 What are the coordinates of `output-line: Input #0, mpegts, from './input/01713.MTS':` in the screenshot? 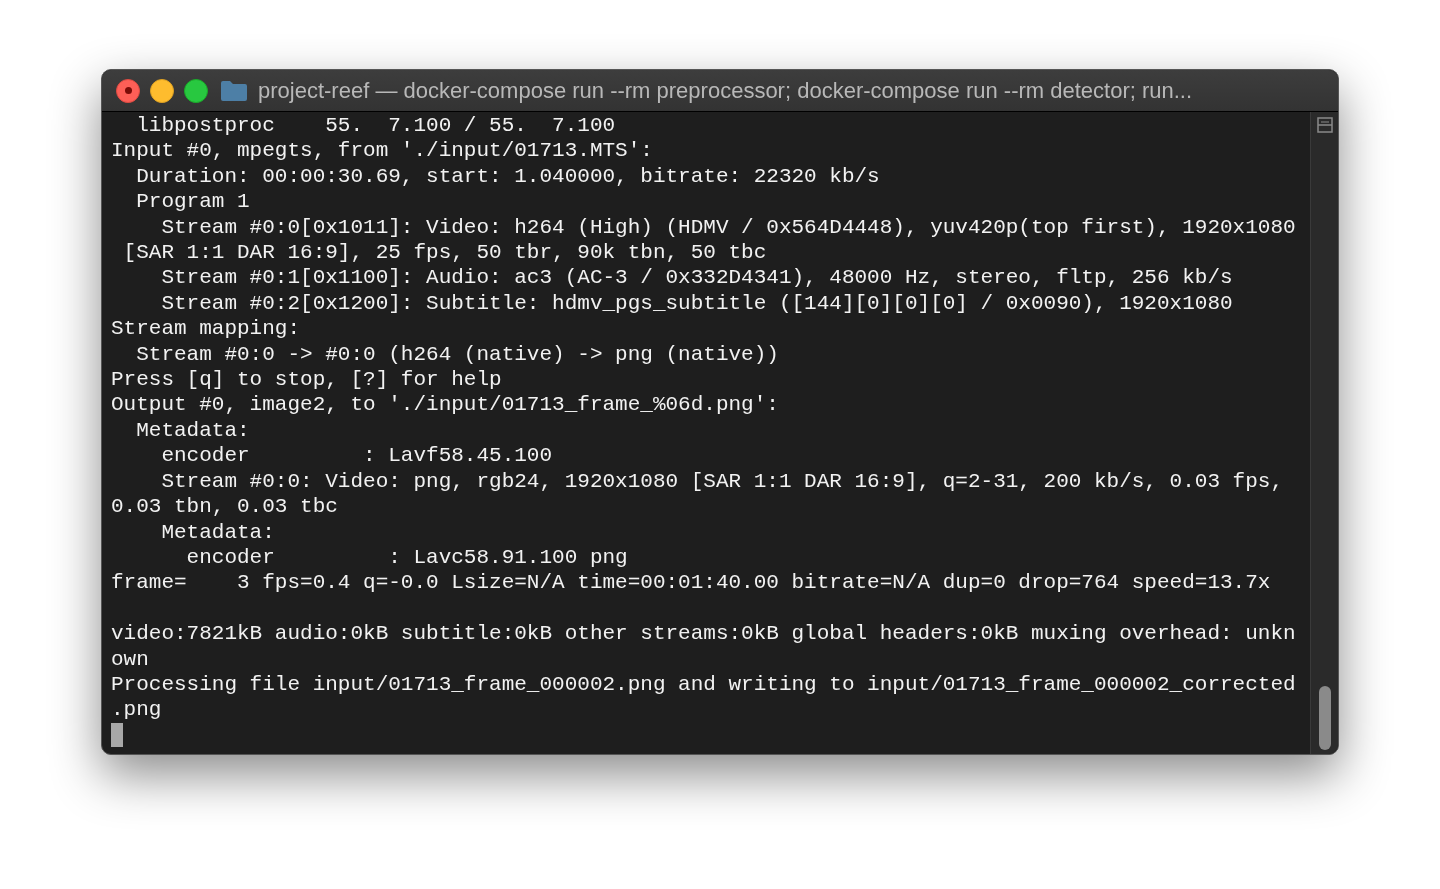 It's located at (382, 151).